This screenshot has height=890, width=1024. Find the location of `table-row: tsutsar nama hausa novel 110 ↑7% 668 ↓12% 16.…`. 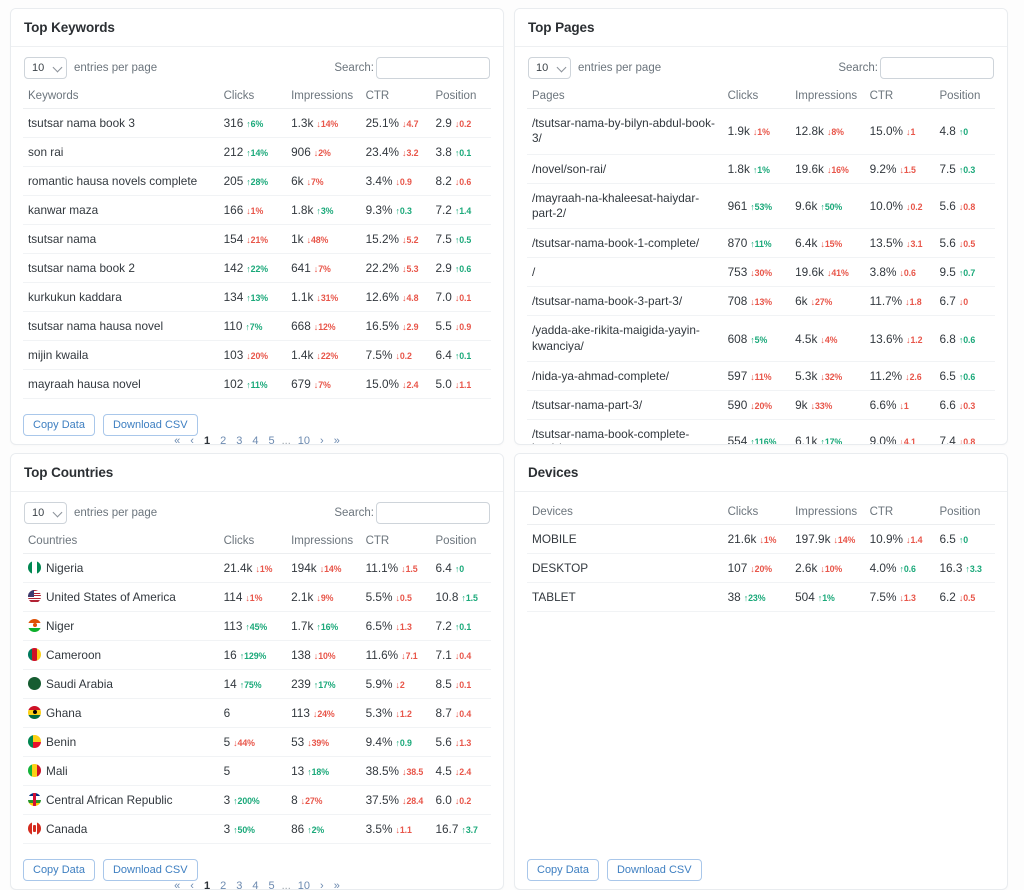

table-row: tsutsar nama hausa novel 110 ↑7% 668 ↓12% 16.… is located at coordinates (257, 326).